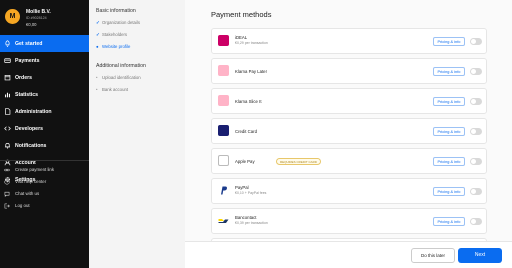 This screenshot has width=512, height=268. I want to click on bancontact-logo-icon, so click(223, 221).